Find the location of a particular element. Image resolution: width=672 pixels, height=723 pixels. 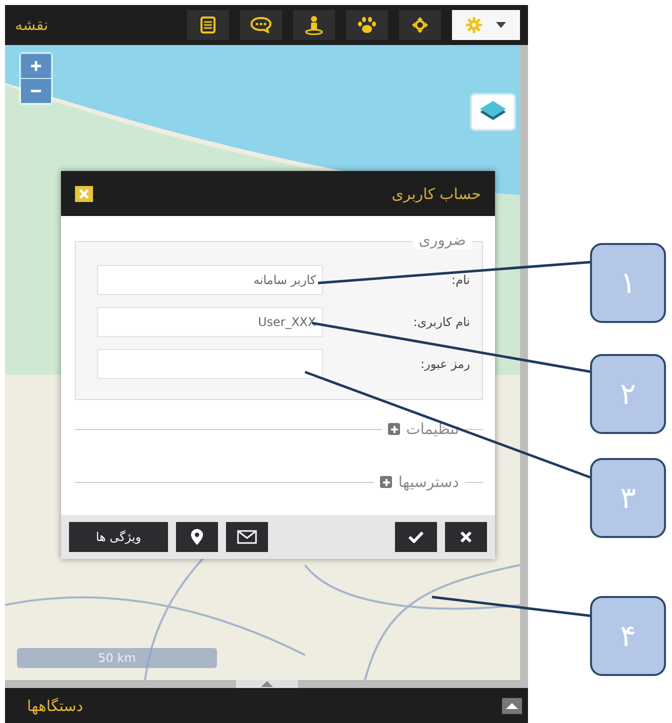

layers-button is located at coordinates (493, 112).